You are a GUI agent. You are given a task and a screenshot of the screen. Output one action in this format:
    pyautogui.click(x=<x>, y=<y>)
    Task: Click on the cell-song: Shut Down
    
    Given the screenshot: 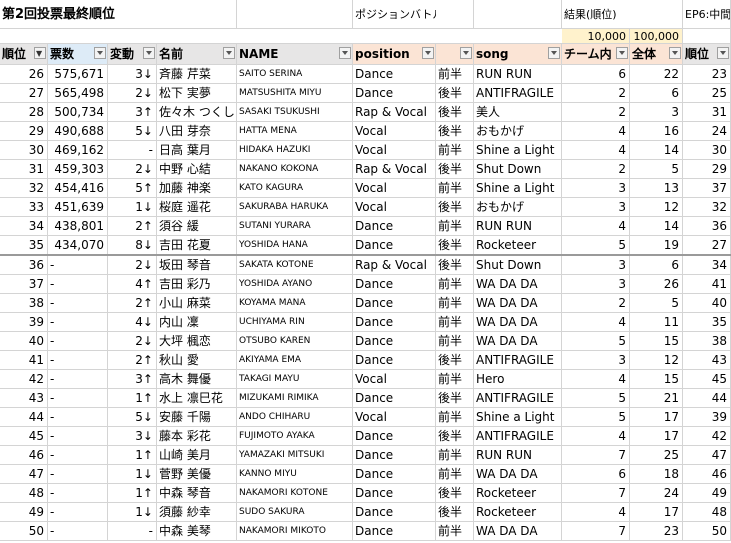 What is the action you would take?
    pyautogui.click(x=518, y=169)
    